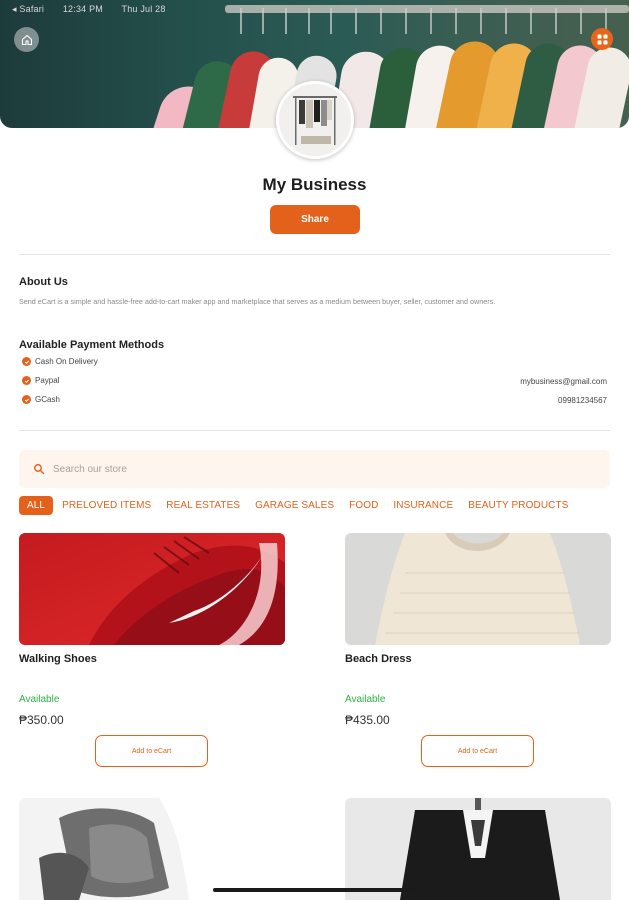 The height and width of the screenshot is (900, 629). I want to click on home-icon, so click(26, 39).